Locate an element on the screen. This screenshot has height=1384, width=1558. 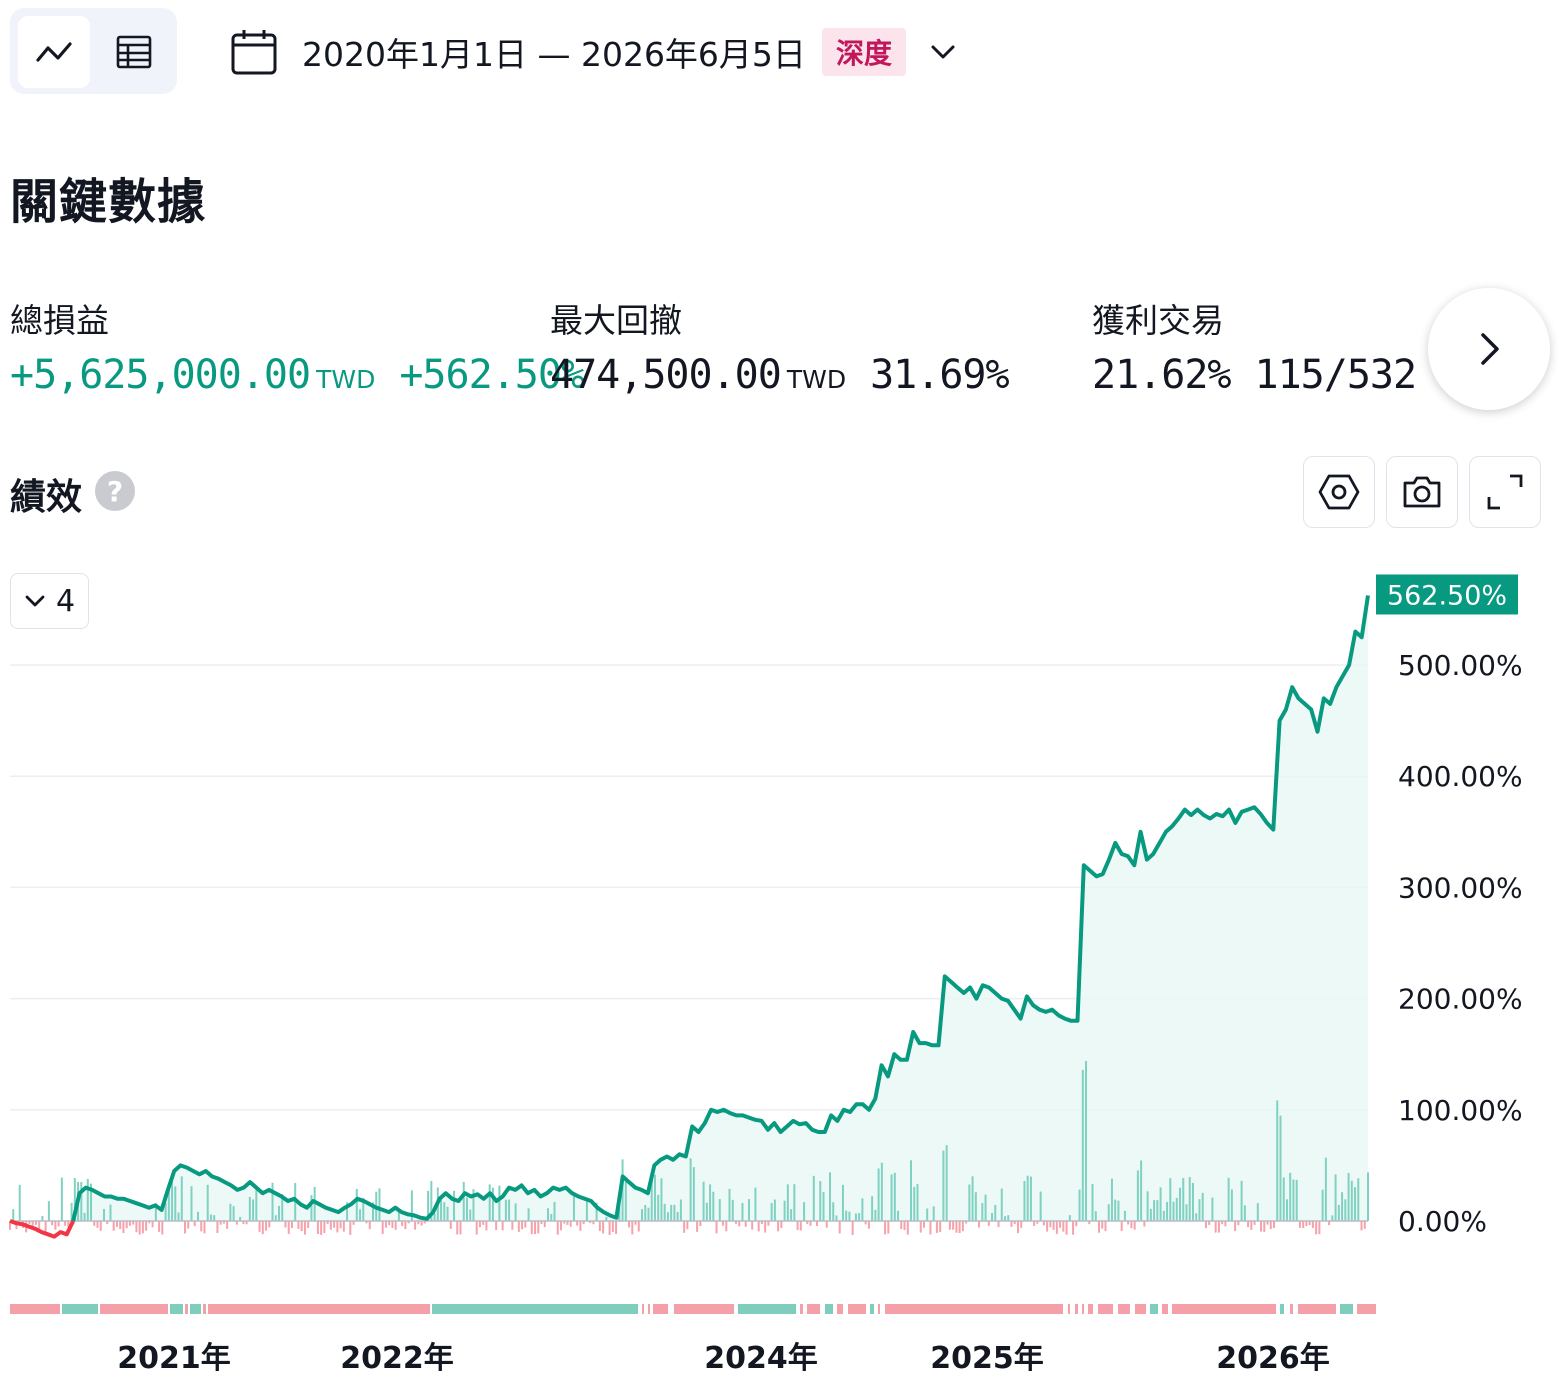
next-metrics-button is located at coordinates (1489, 349).